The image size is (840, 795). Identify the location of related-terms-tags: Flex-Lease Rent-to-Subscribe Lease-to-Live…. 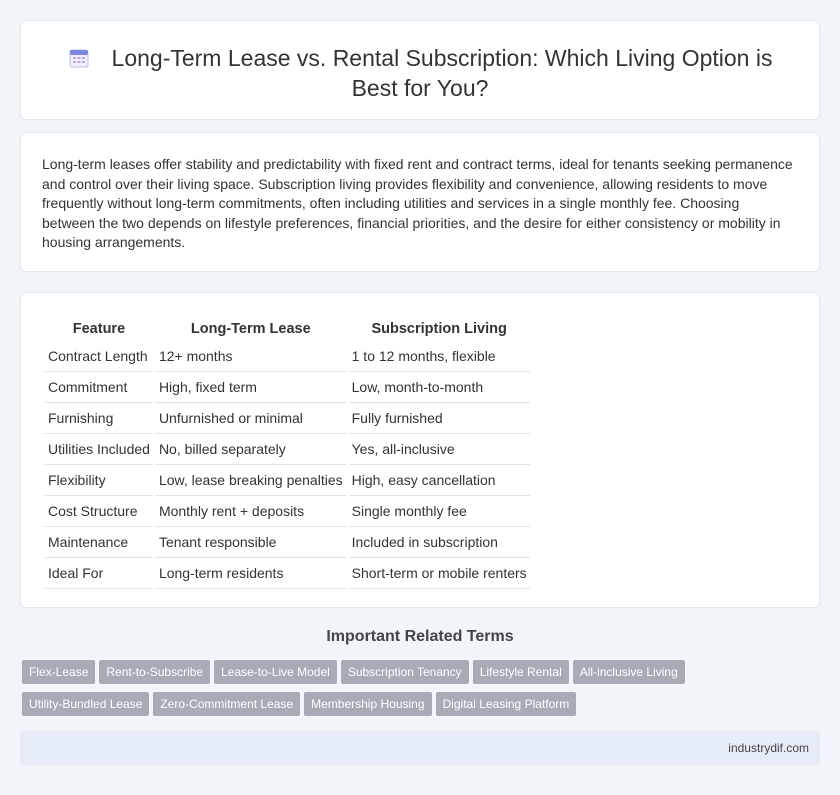
(372, 692).